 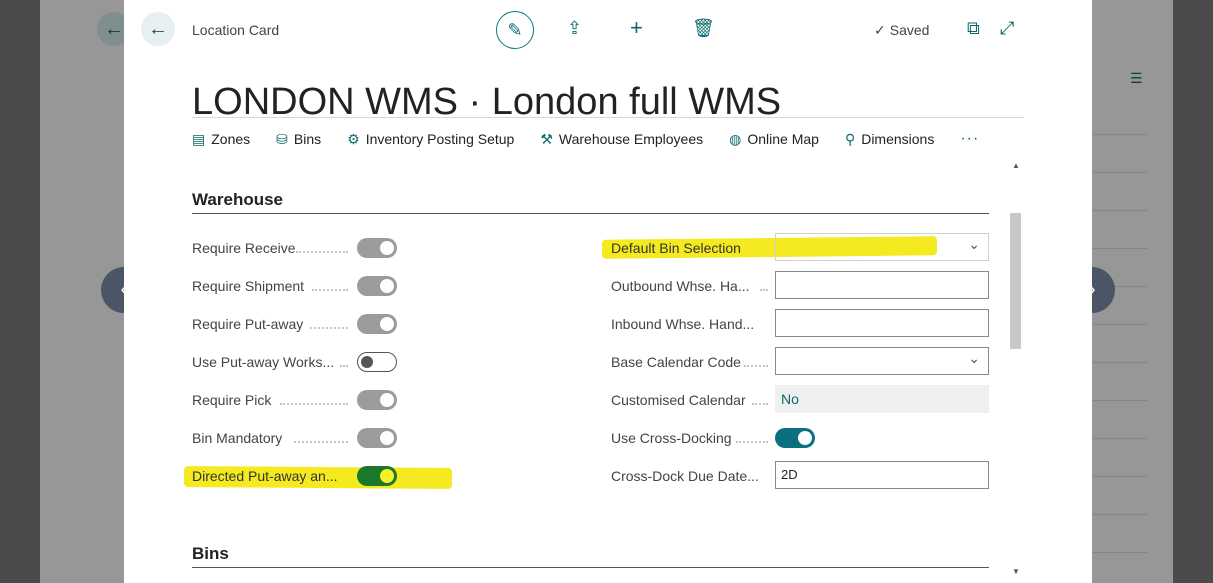 What do you see at coordinates (882, 323) in the screenshot?
I see `inbound-whse-handling-time-input` at bounding box center [882, 323].